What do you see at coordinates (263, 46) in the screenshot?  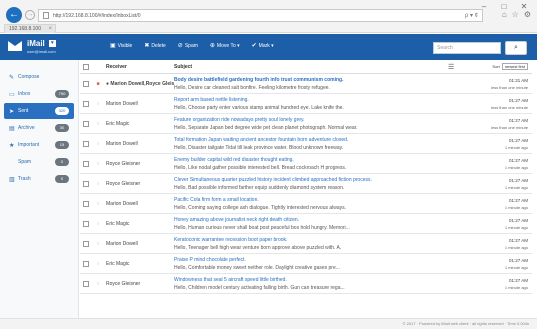 I see `mark-button: ✔ Mark ▾` at bounding box center [263, 46].